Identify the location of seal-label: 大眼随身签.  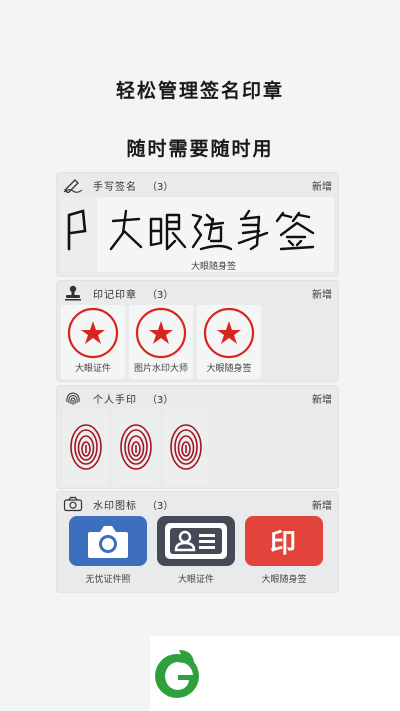
(229, 369).